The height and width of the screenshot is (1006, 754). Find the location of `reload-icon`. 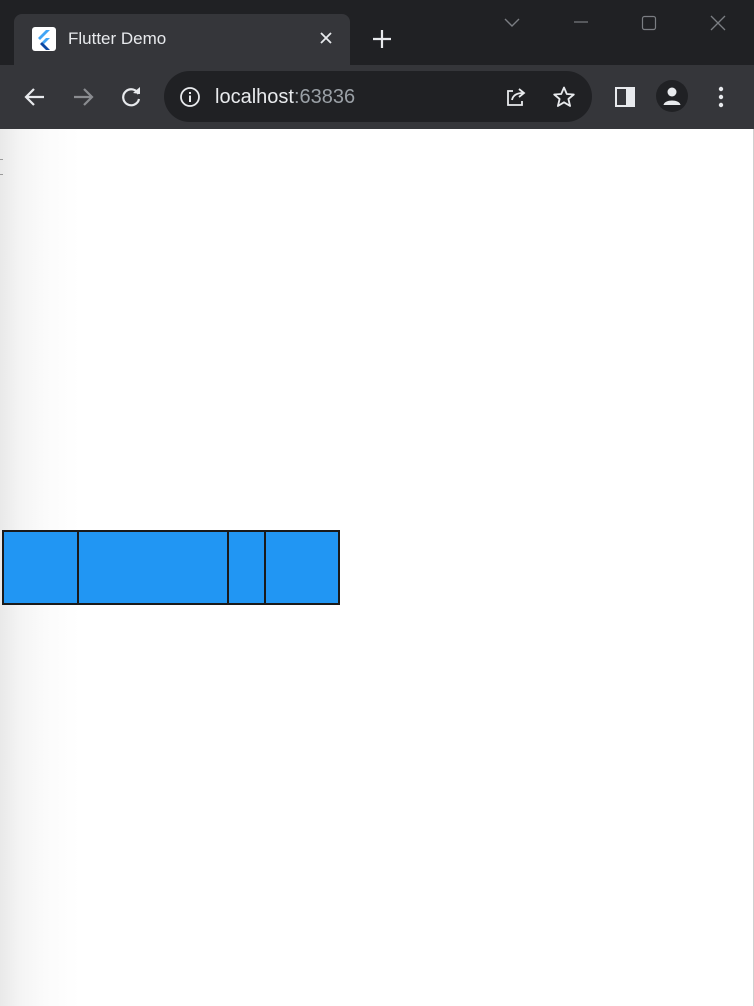

reload-icon is located at coordinates (131, 97).